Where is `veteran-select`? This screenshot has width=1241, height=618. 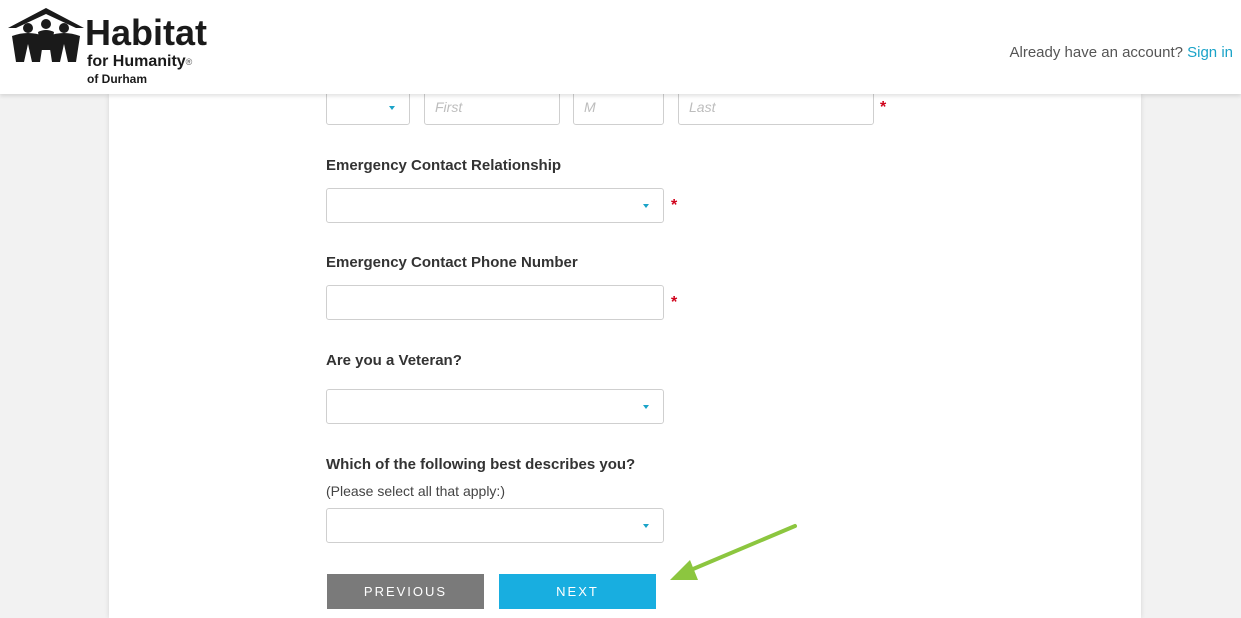 veteran-select is located at coordinates (495, 406).